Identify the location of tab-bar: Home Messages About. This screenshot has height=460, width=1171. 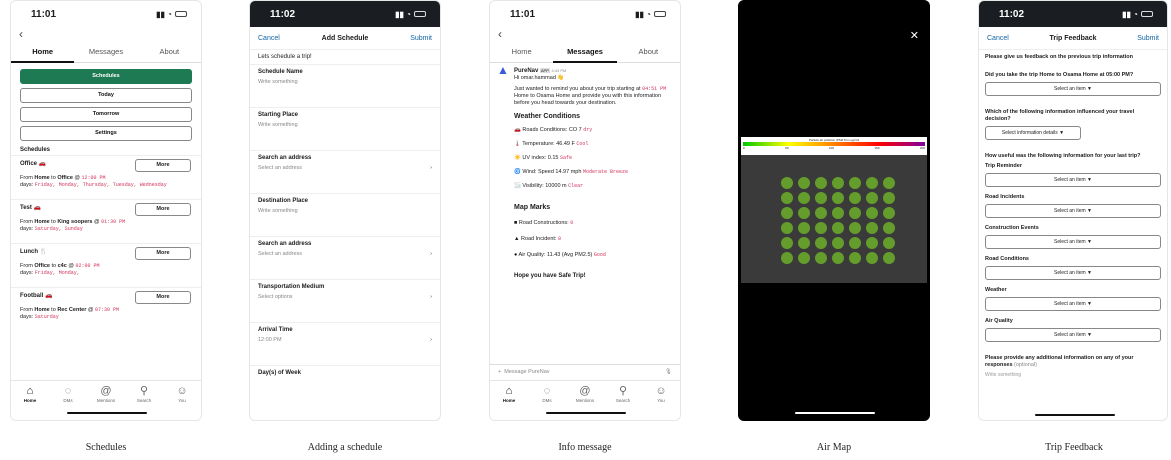
(106, 53).